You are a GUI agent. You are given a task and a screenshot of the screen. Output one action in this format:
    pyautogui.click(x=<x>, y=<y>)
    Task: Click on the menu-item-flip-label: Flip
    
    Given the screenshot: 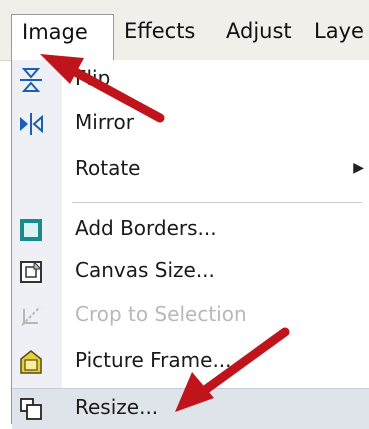 What is the action you would take?
    pyautogui.click(x=93, y=78)
    